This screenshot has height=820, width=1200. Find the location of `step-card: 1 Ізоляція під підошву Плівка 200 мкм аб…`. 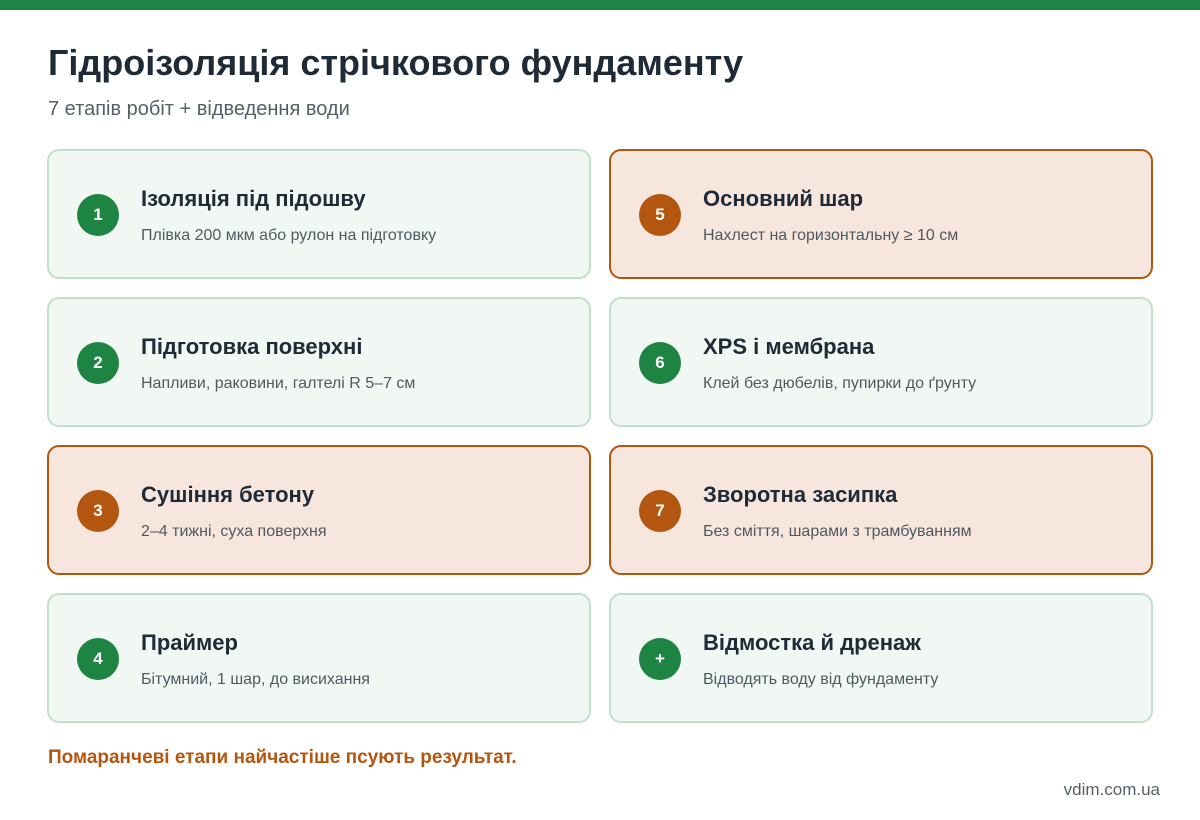

step-card: 1 Ізоляція під підошву Плівка 200 мкм аб… is located at coordinates (319, 214).